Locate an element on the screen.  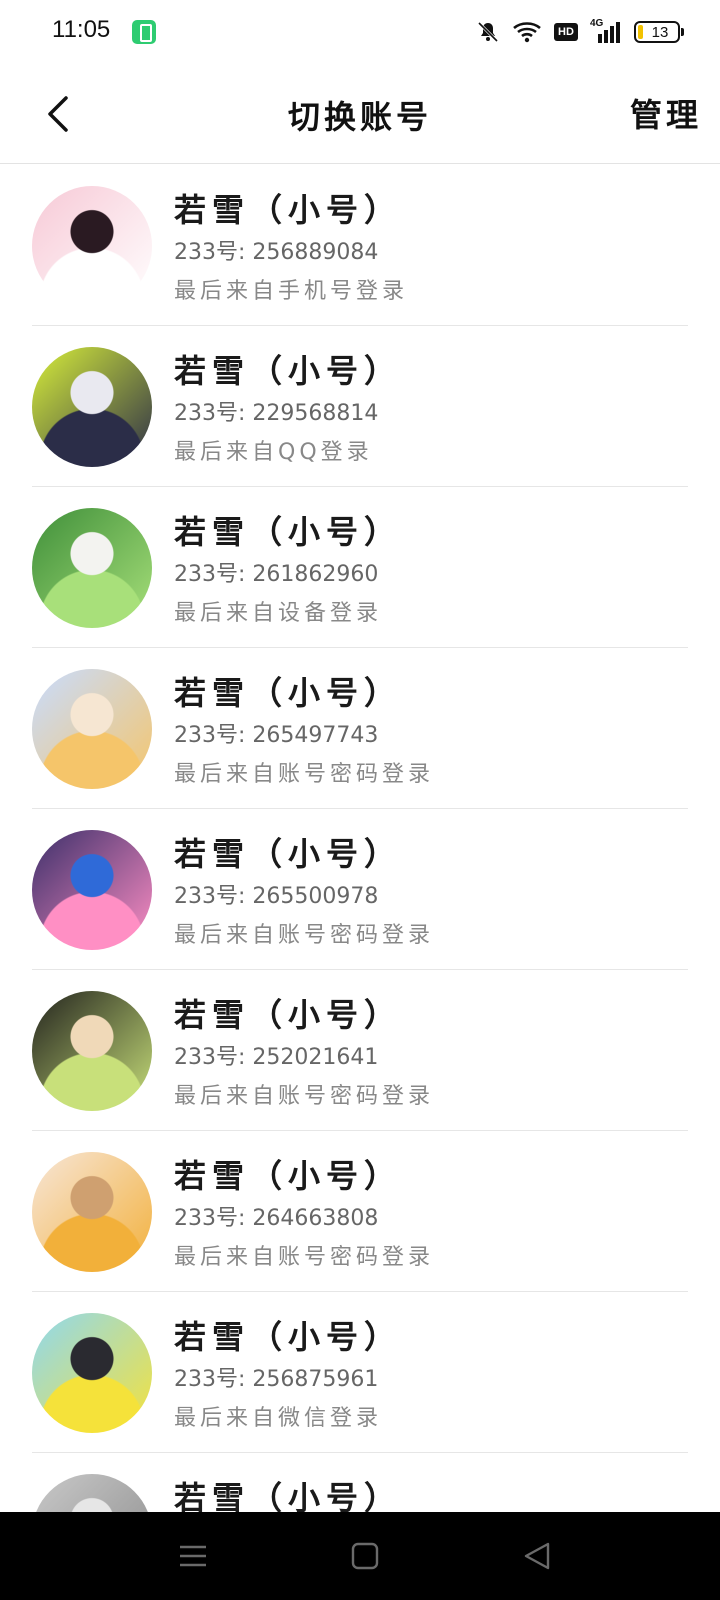
battery-icon: 13 is located at coordinates (659, 32).